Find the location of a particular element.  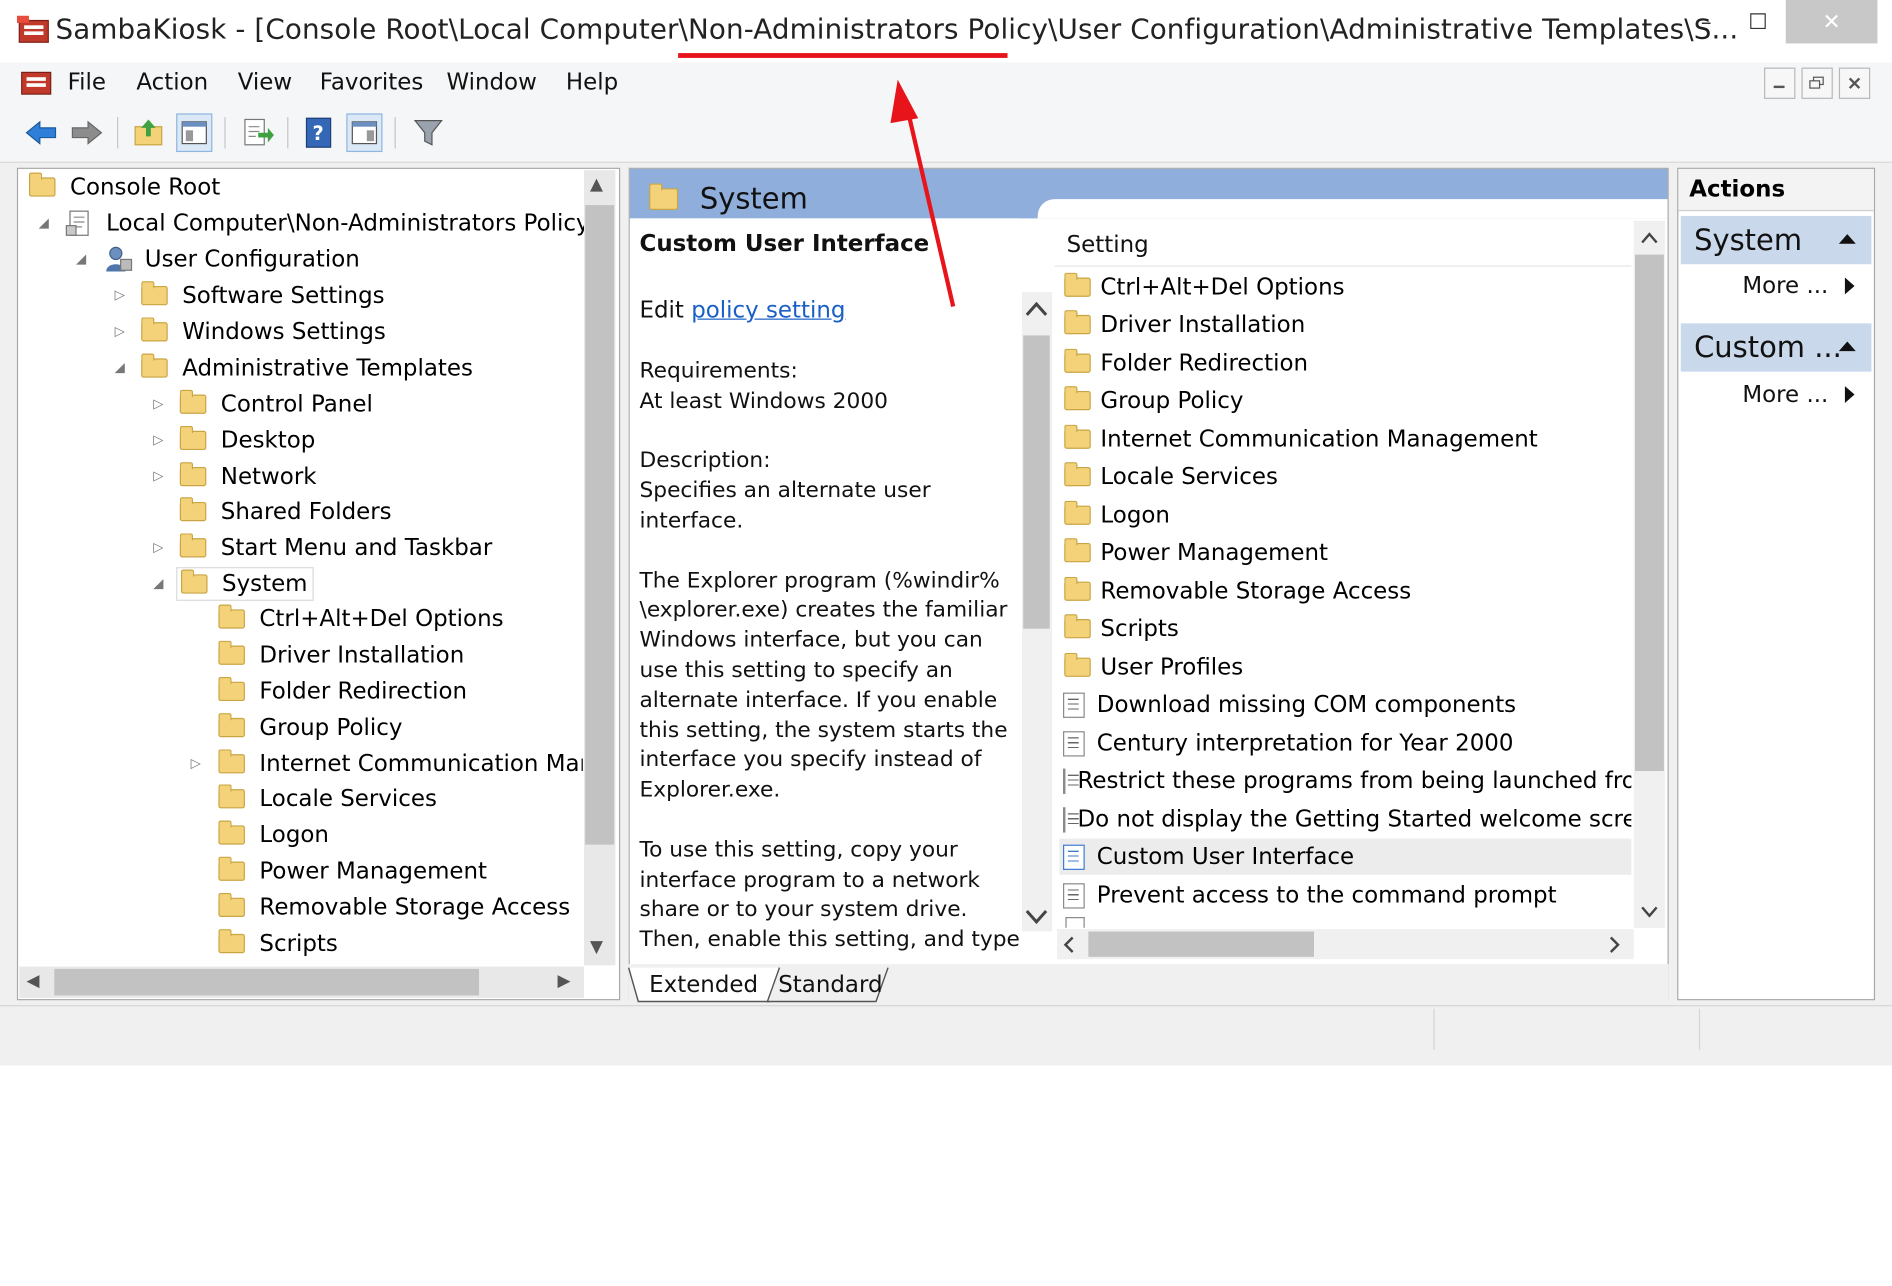

tree-item-local-computer-policy: Local Computer\Non-Administrators Policy is located at coordinates (327, 223).